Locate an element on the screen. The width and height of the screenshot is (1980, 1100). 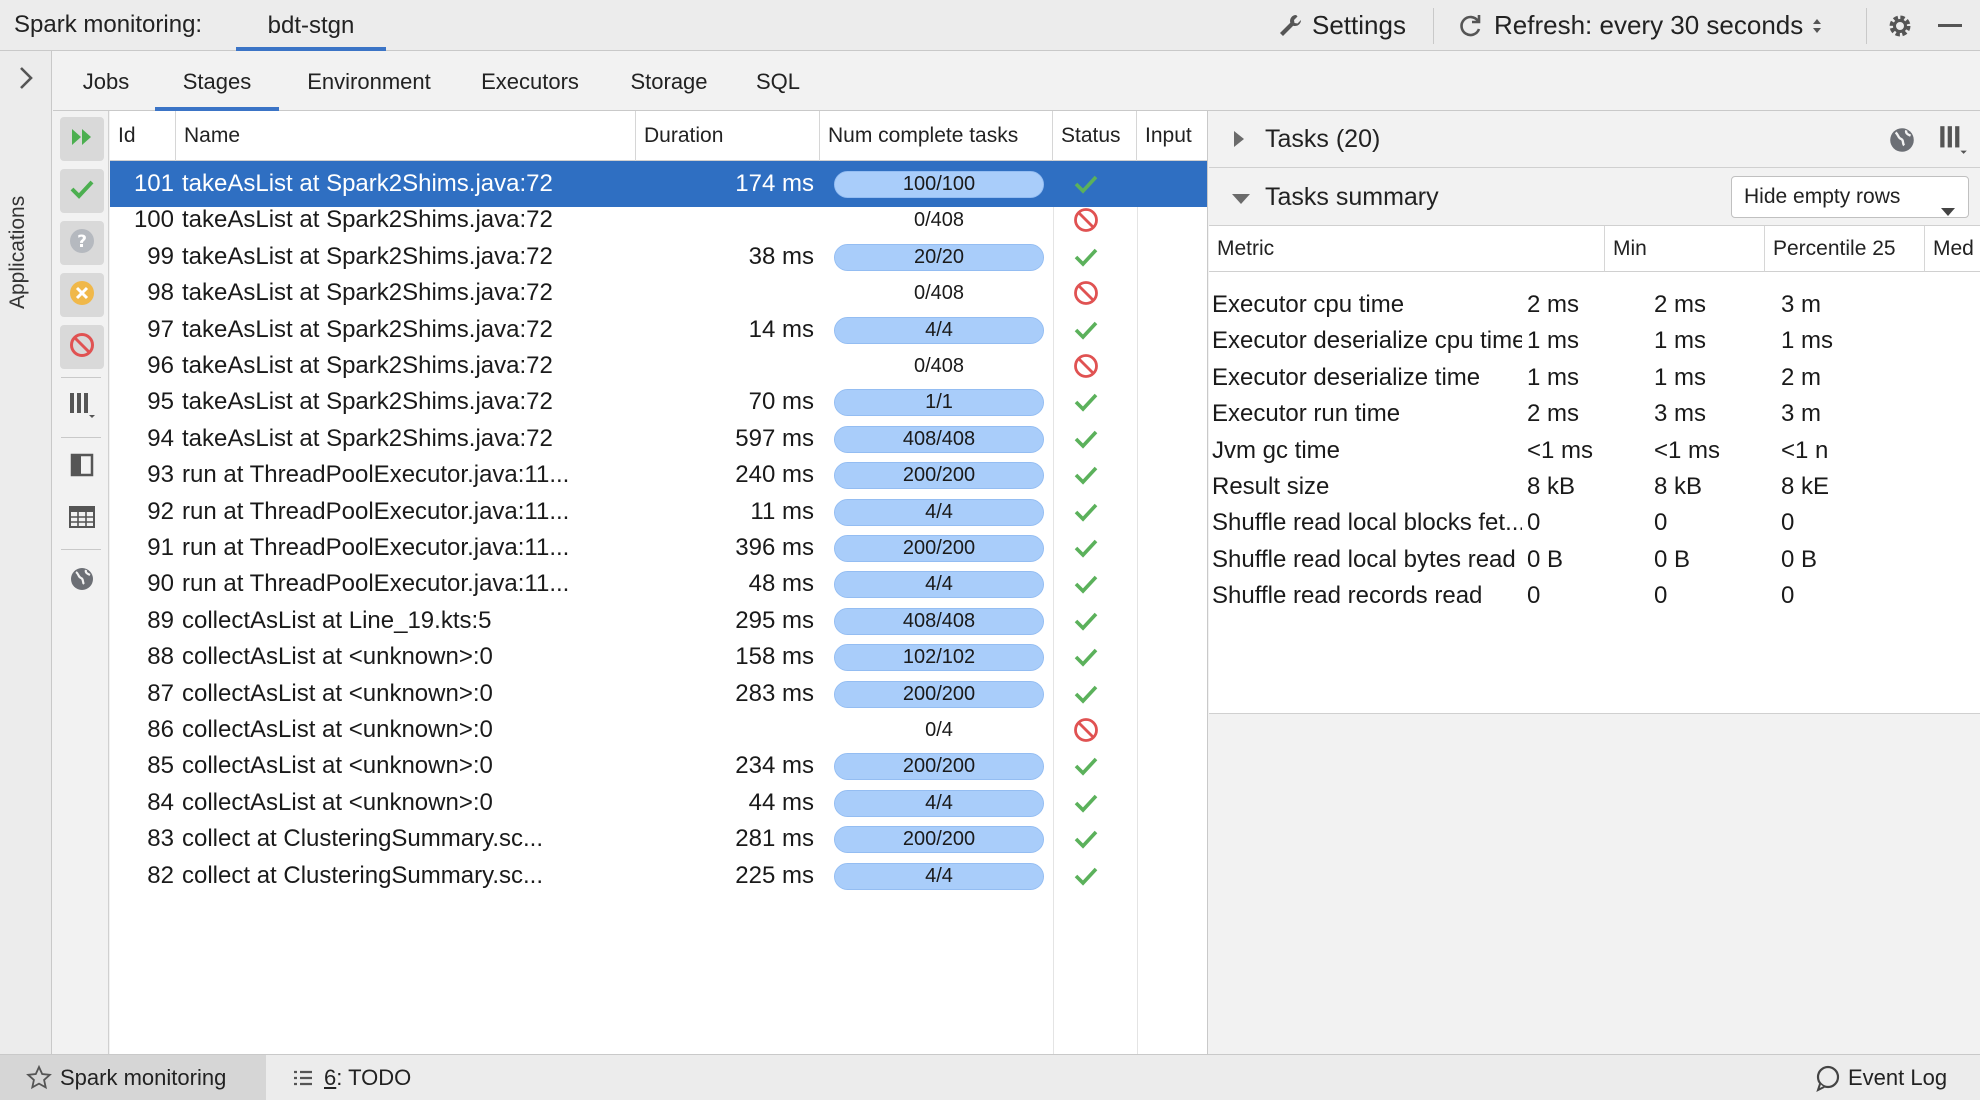
skipped-icon is located at coordinates (82, 295).